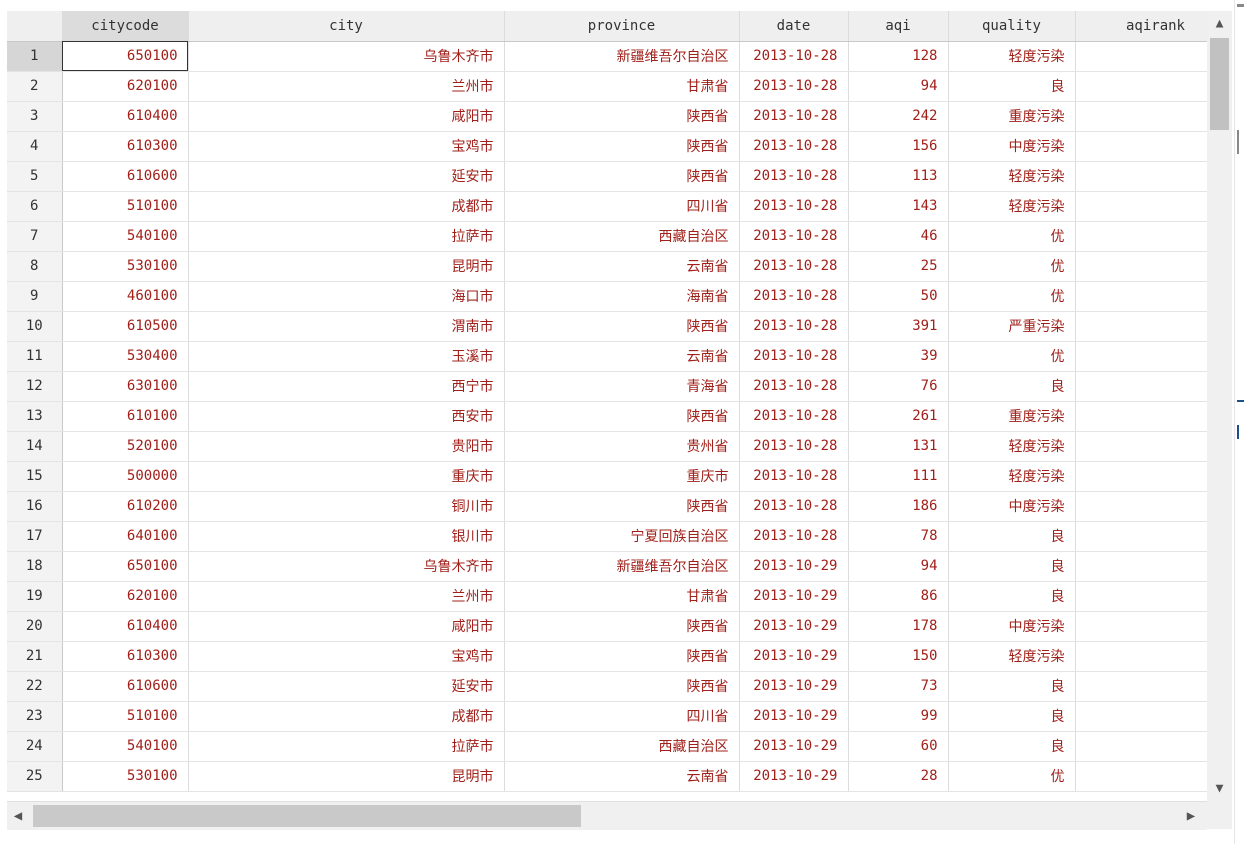  I want to click on cell-quality: 中度污染, so click(1012, 626).